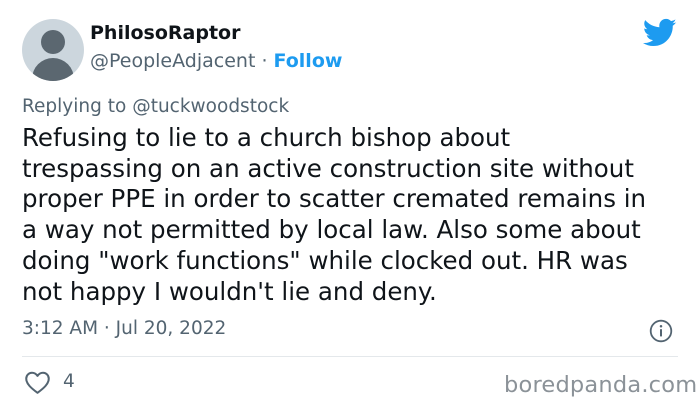 This screenshot has height=410, width=700. What do you see at coordinates (124, 328) in the screenshot?
I see `tweet-timestamp: 3:12 AM · Jul 20, 2022` at bounding box center [124, 328].